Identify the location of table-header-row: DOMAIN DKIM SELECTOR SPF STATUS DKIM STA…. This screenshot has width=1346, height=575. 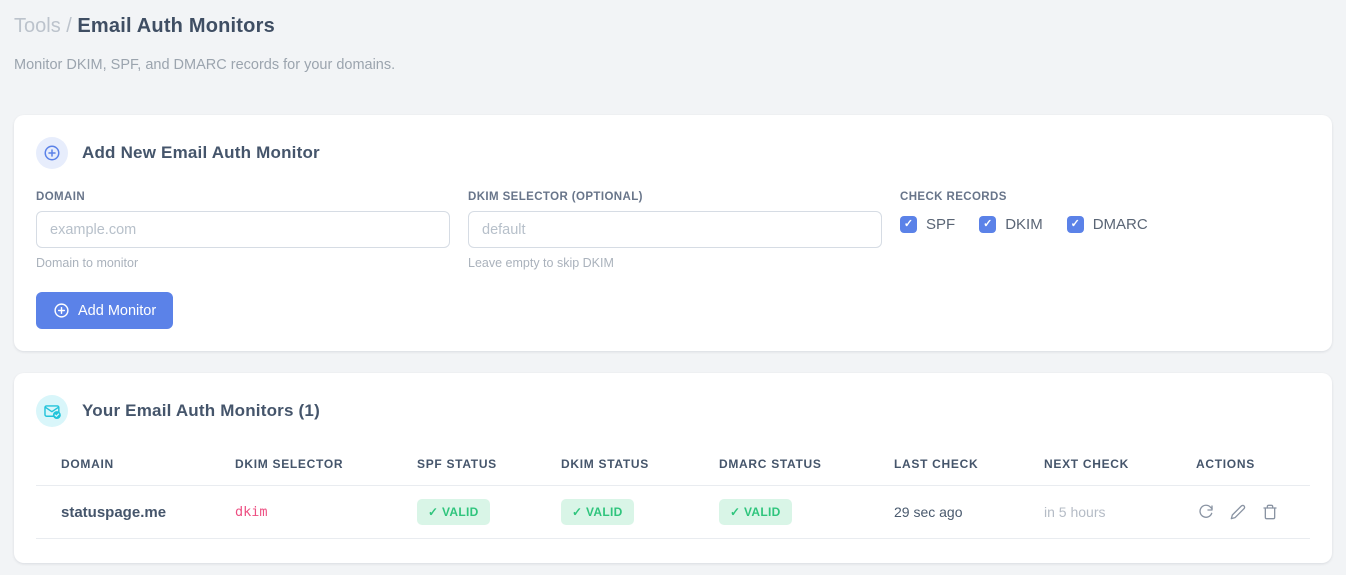
(673, 464).